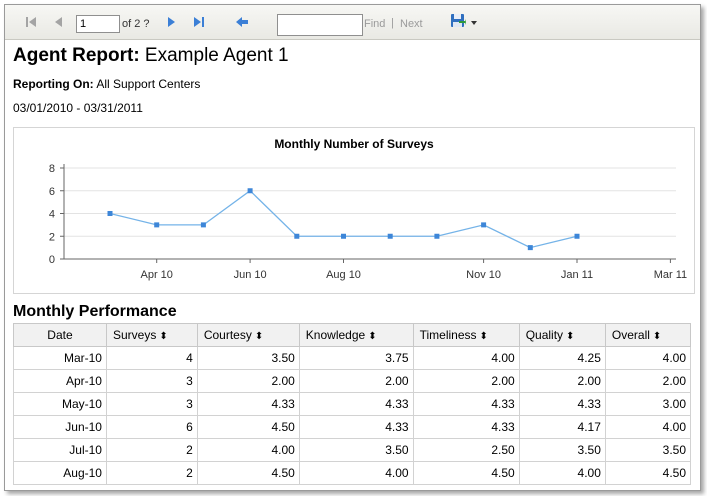 Image resolution: width=707 pixels, height=496 pixels. Describe the element at coordinates (448, 335) in the screenshot. I see `column-header-label: Timeliness` at that location.